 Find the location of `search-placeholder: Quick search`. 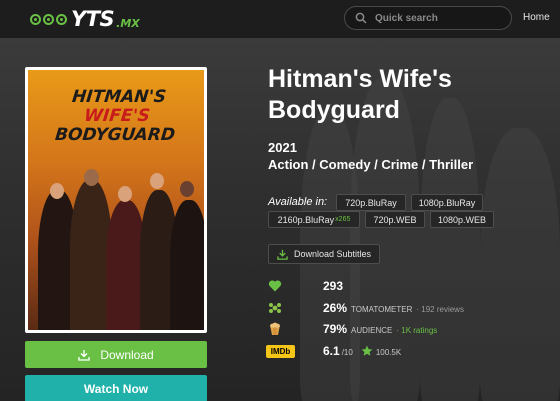

search-placeholder: Quick search is located at coordinates (406, 18).